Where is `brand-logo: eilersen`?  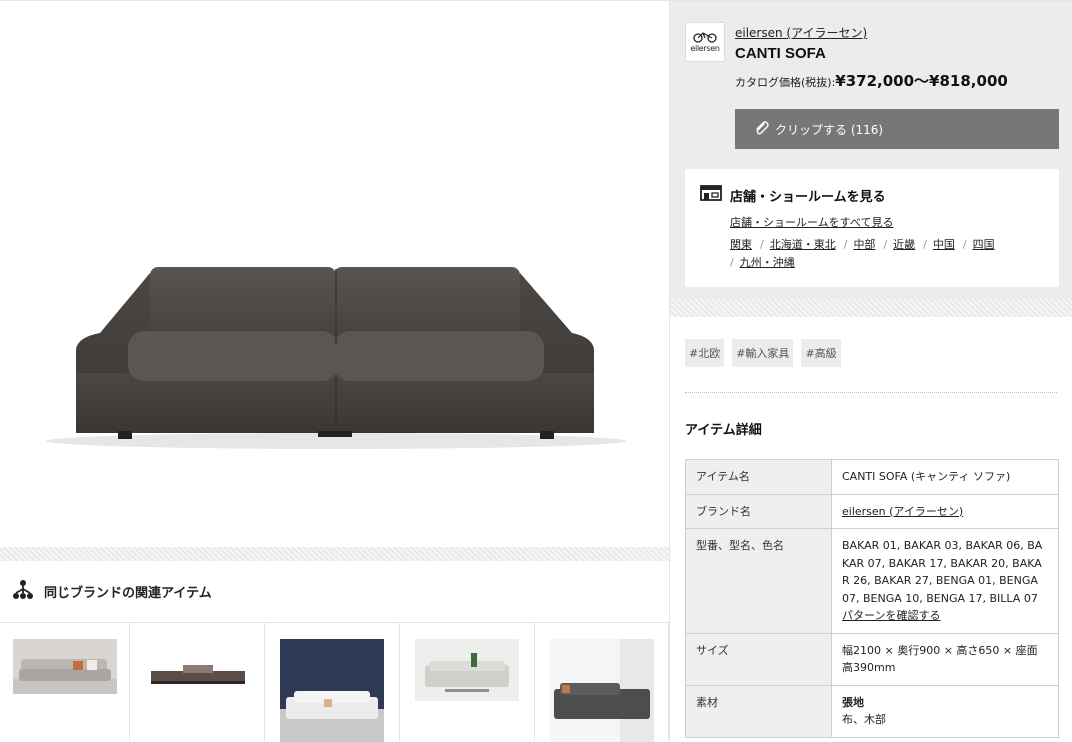
brand-logo: eilersen is located at coordinates (705, 42).